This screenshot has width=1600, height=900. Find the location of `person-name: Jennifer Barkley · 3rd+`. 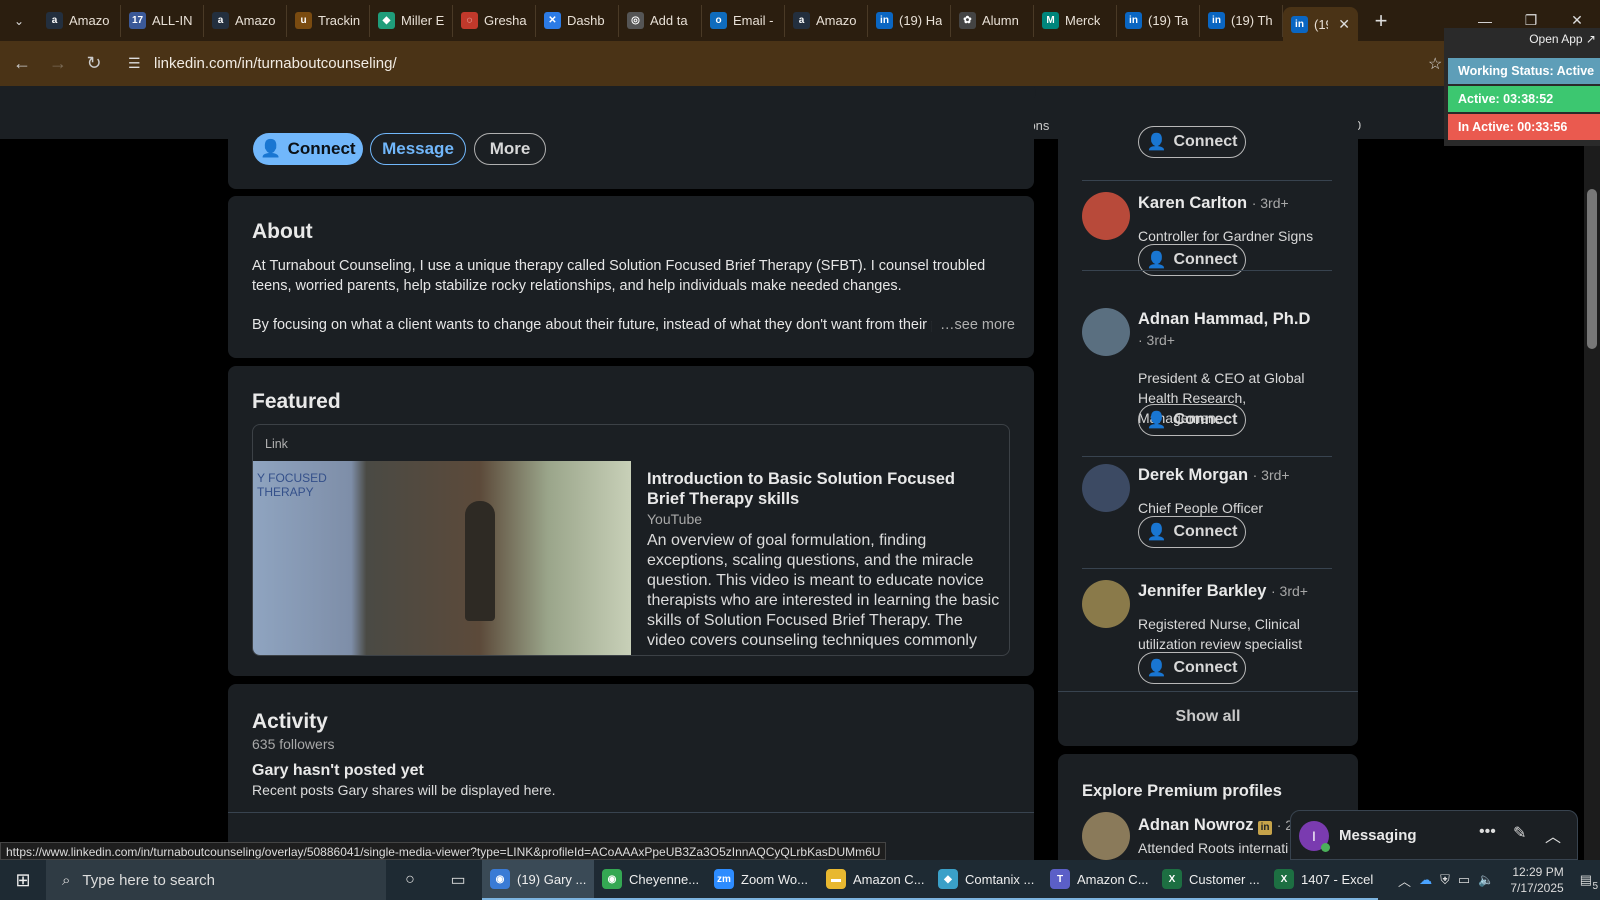

person-name: Jennifer Barkley · 3rd+ is located at coordinates (1223, 591).